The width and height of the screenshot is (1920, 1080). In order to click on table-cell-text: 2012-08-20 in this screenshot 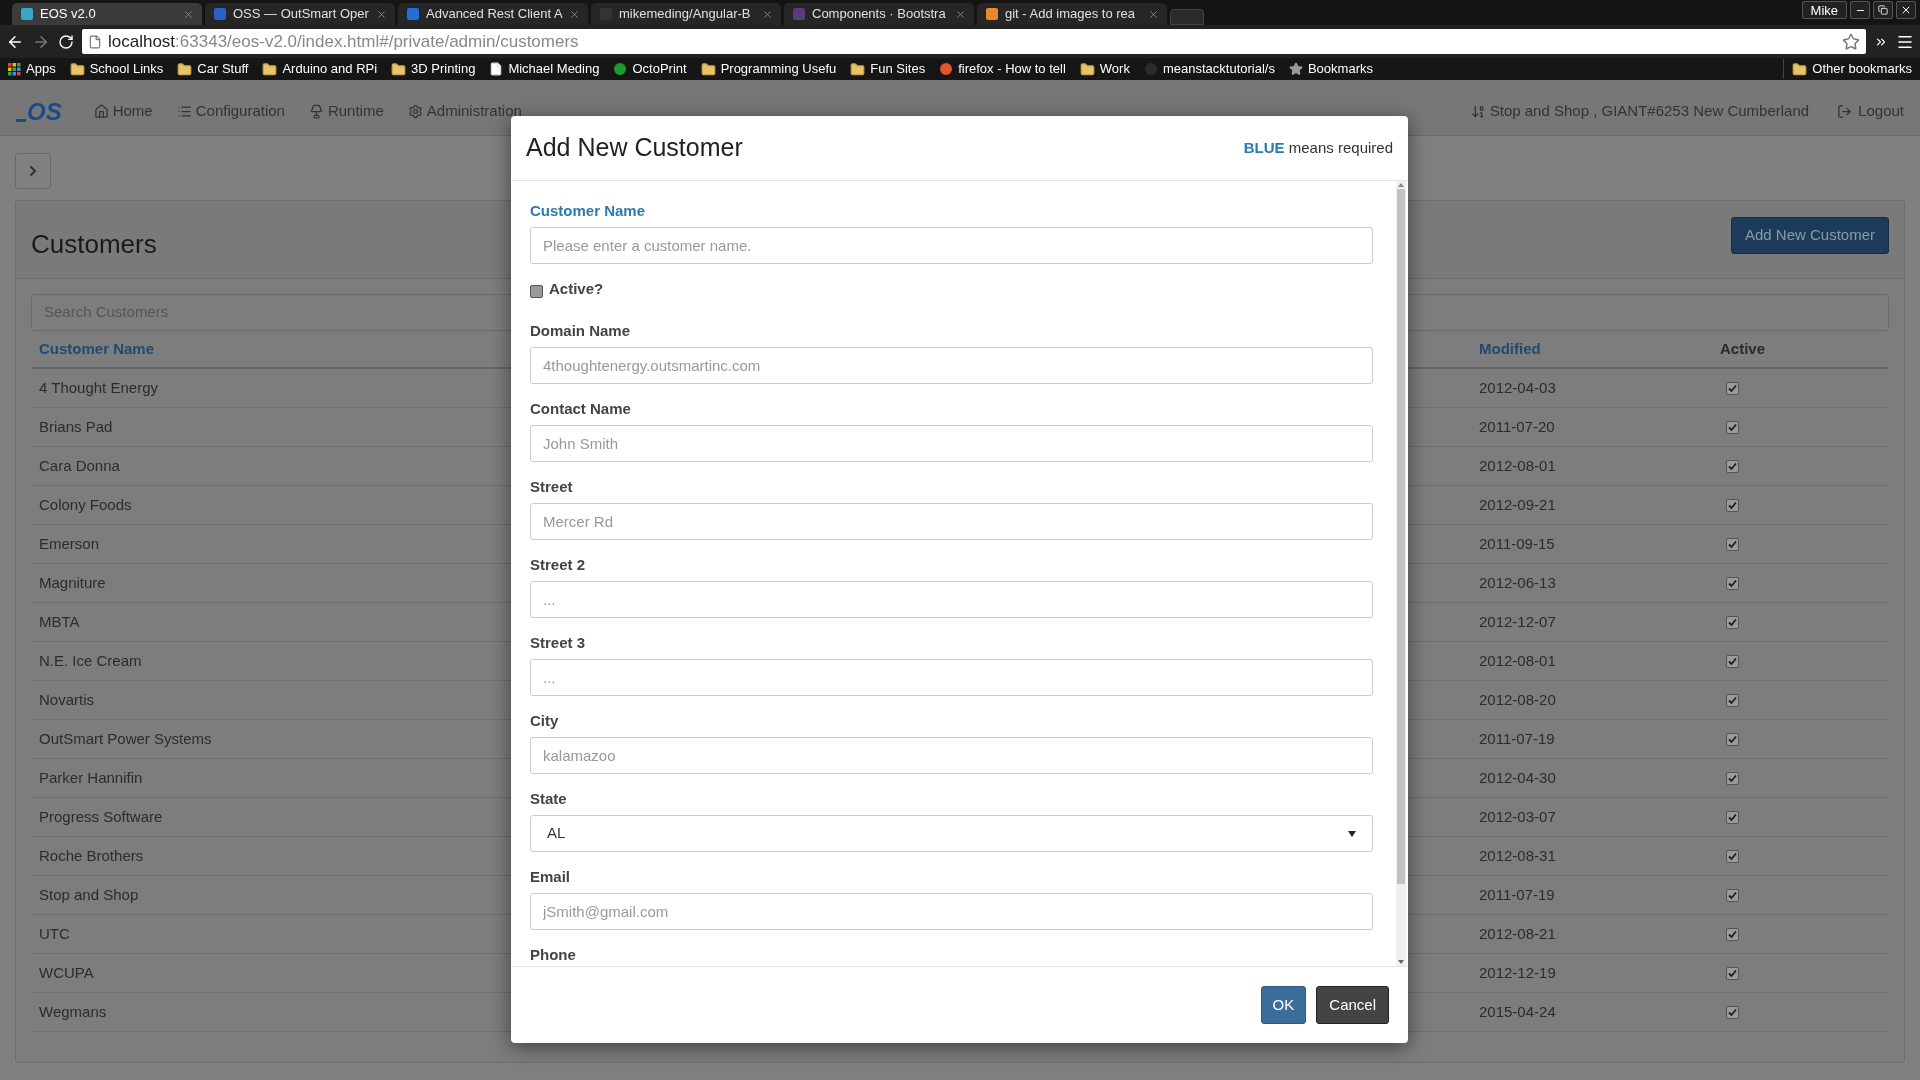, I will do `click(1517, 699)`.